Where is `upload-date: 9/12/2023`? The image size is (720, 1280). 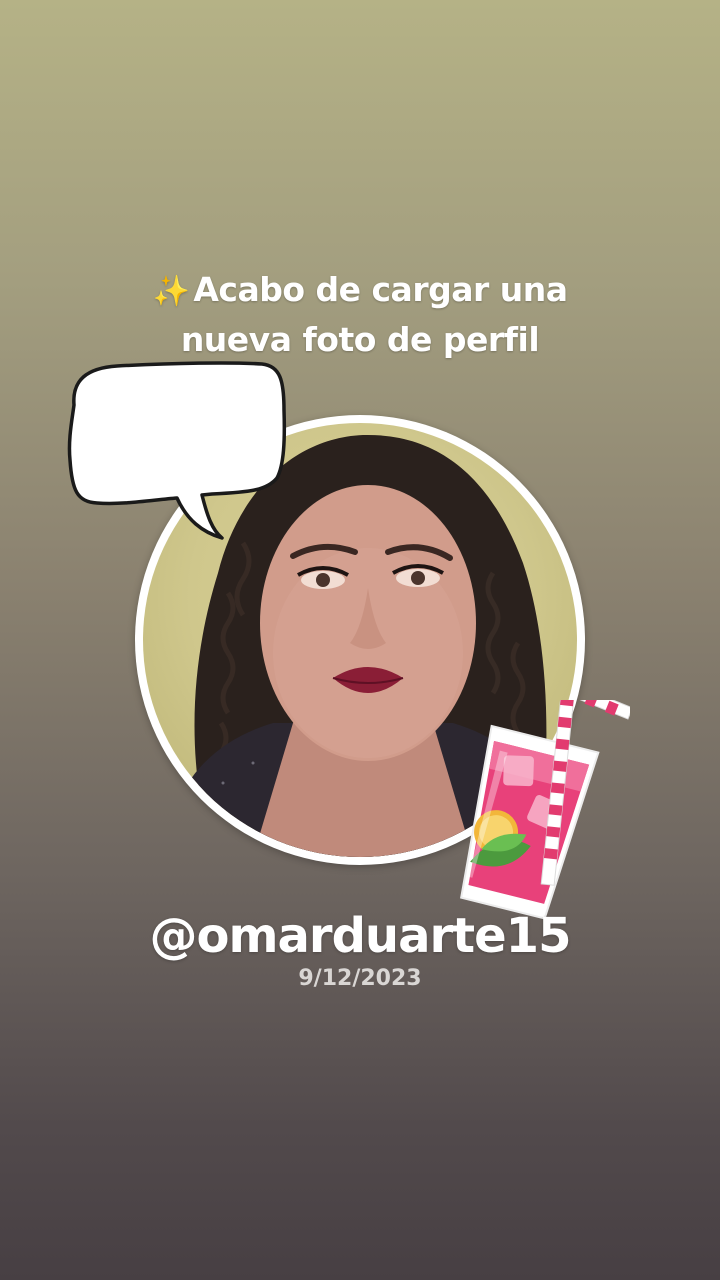 upload-date: 9/12/2023 is located at coordinates (360, 978).